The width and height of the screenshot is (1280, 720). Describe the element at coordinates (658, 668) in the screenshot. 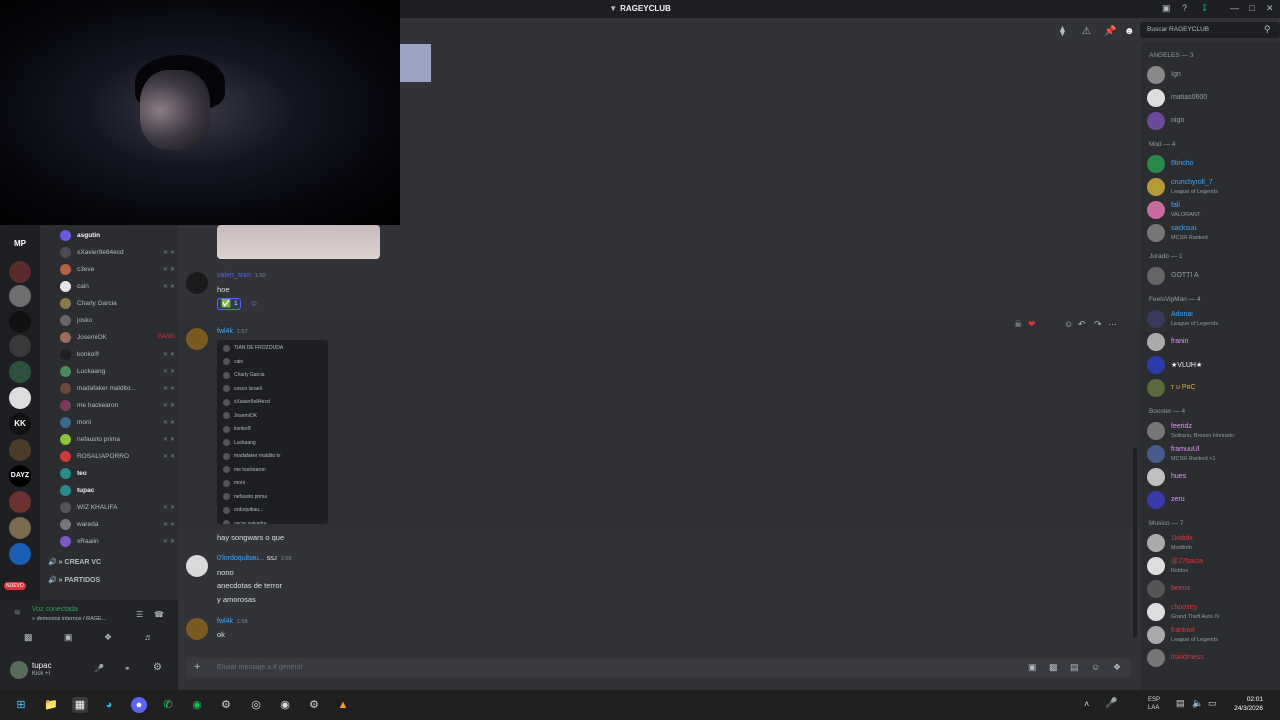

I see `message-composer: + Enviar mensaje a # general ▣ ▩ ▤ ☺ ❖` at that location.